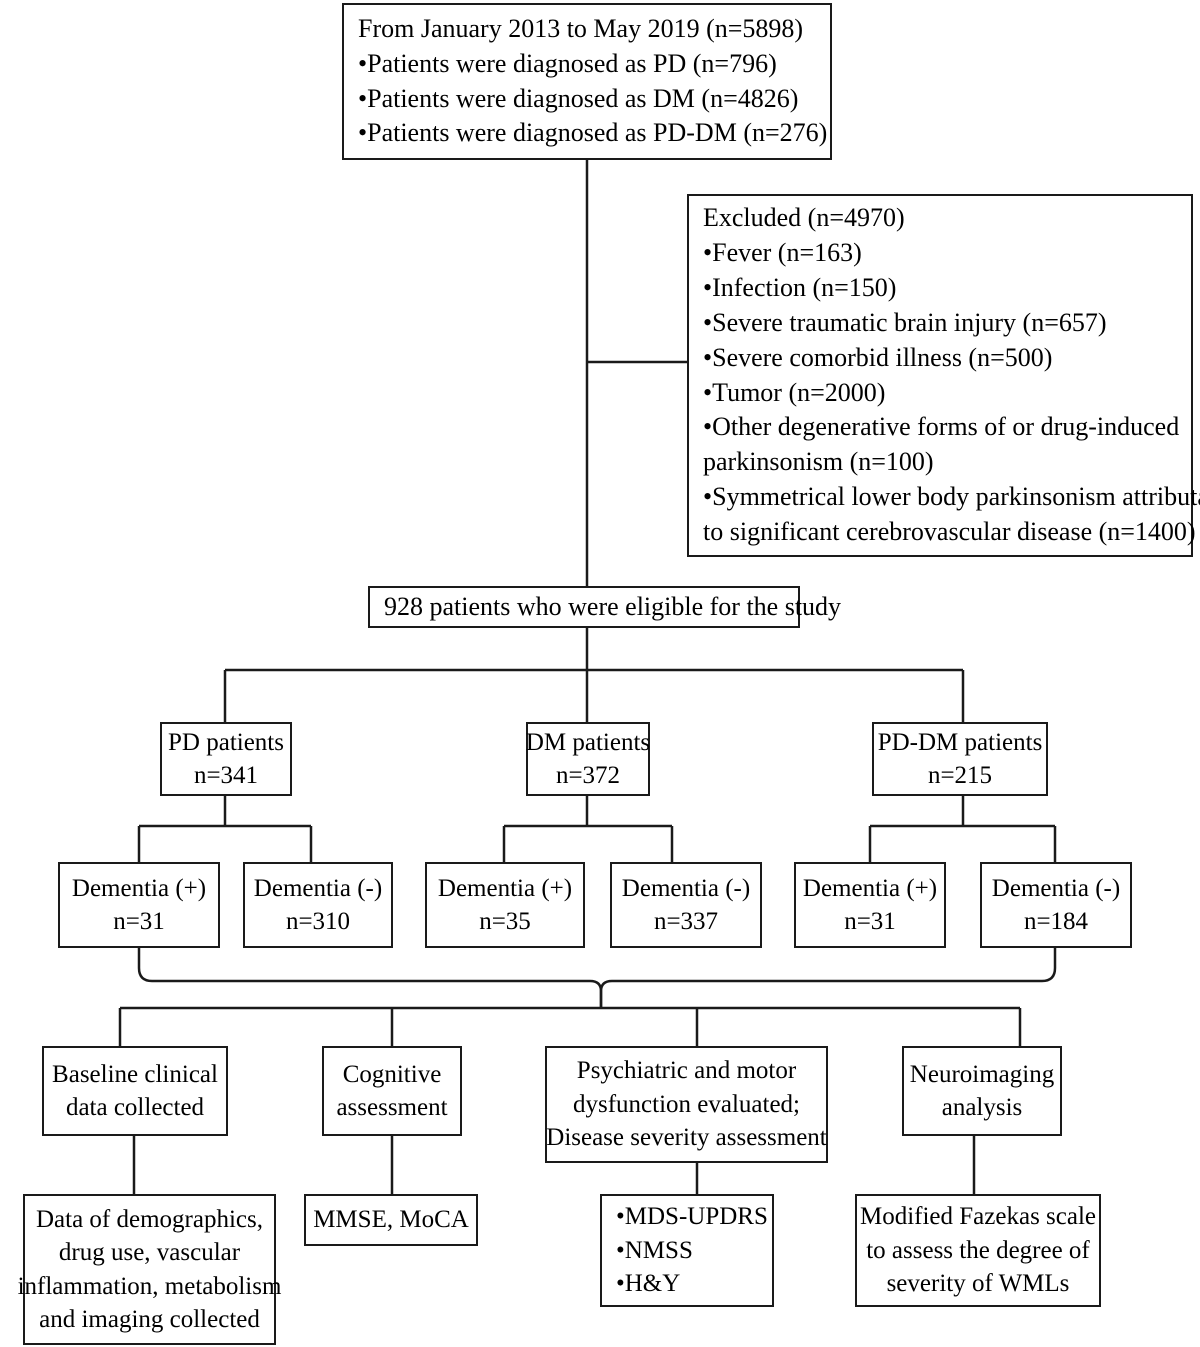 The width and height of the screenshot is (1200, 1347). Describe the element at coordinates (588, 742) in the screenshot. I see `group-label: DM patients` at that location.